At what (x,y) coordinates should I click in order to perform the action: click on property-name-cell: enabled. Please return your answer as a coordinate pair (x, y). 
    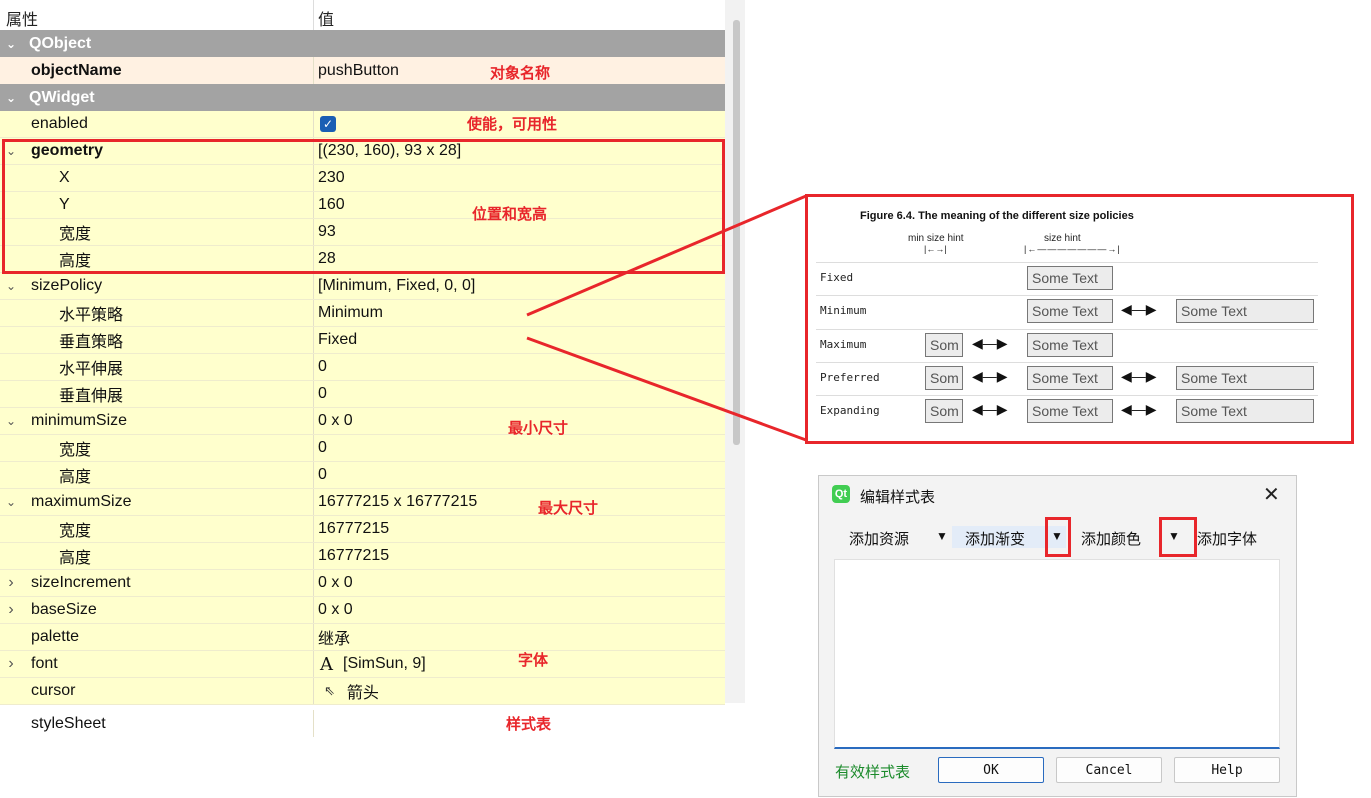
    Looking at the image, I should click on (157, 124).